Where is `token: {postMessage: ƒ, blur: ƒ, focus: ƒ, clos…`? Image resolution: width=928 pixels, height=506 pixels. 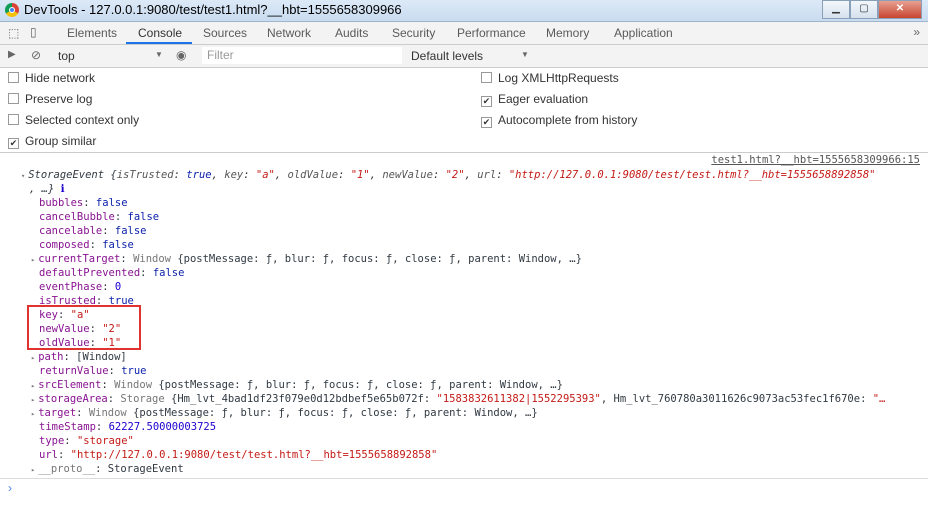 token: {postMessage: ƒ, blur: ƒ, focus: ƒ, clos… is located at coordinates (335, 413).